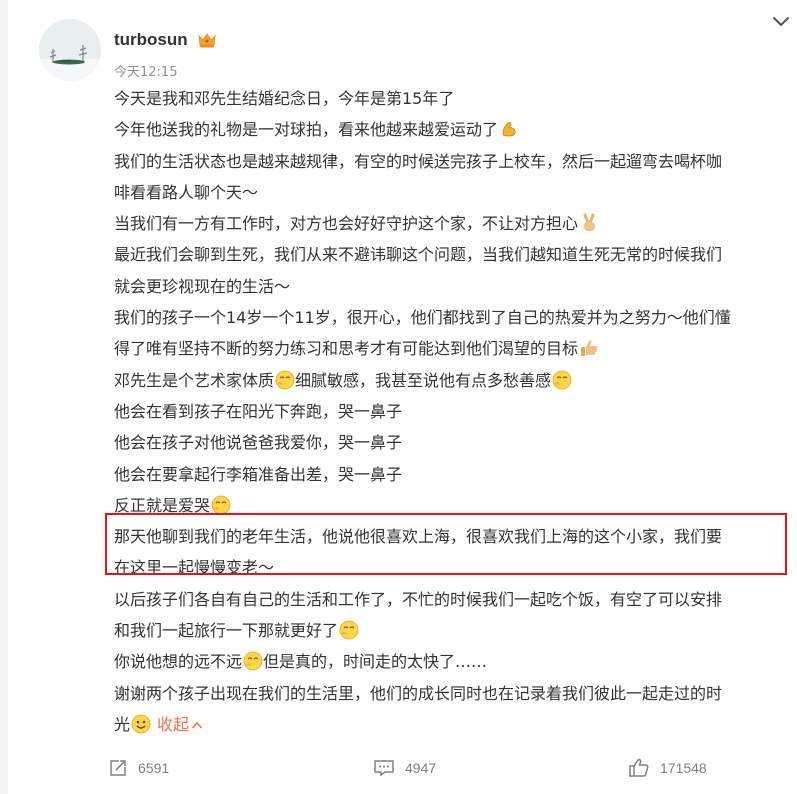  I want to click on thumbs-up-emoji-icon, so click(589, 348).